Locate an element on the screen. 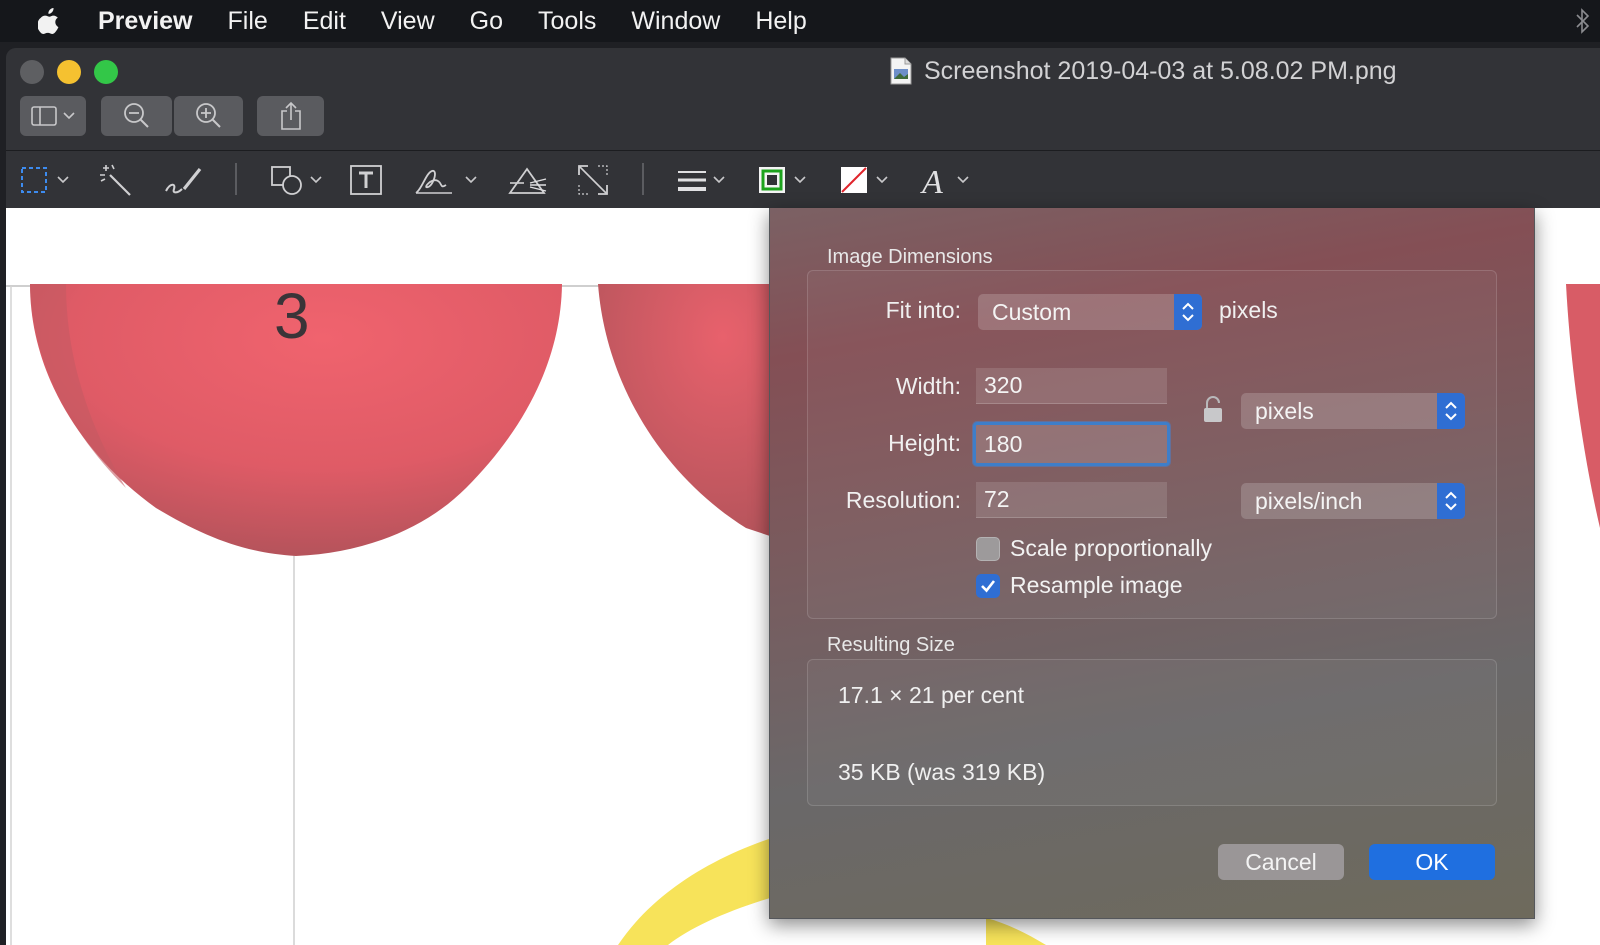  balloon-number: 3 is located at coordinates (292, 316).